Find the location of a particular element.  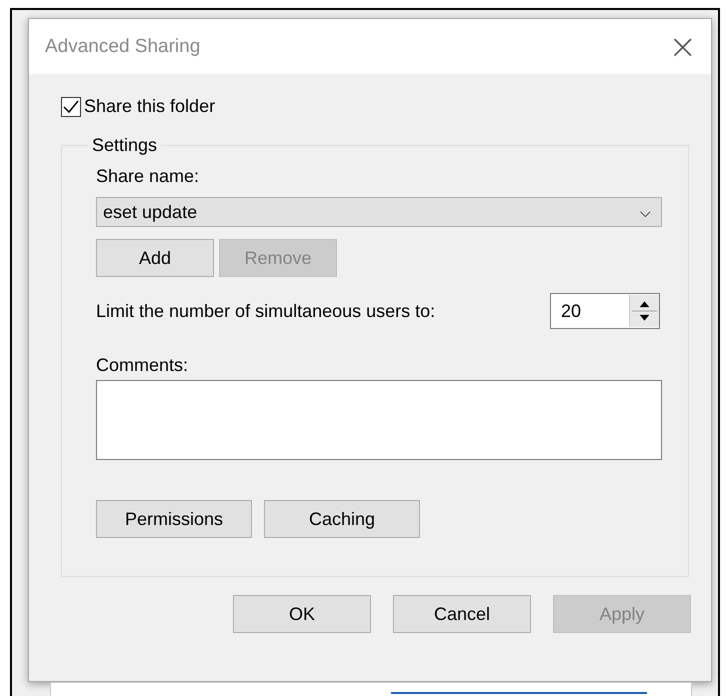

window-title: Advanced Sharing is located at coordinates (122, 47).